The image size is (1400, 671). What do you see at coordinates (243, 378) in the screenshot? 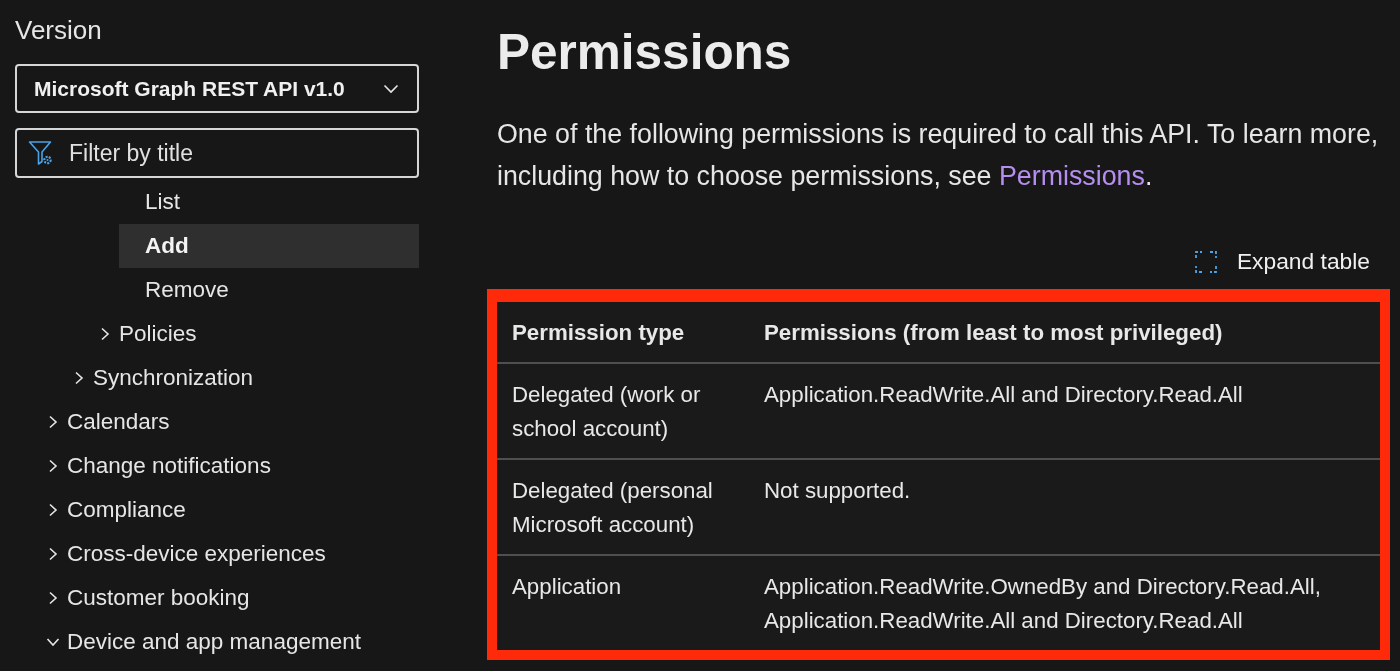
I see `toc-item: Synchronization` at bounding box center [243, 378].